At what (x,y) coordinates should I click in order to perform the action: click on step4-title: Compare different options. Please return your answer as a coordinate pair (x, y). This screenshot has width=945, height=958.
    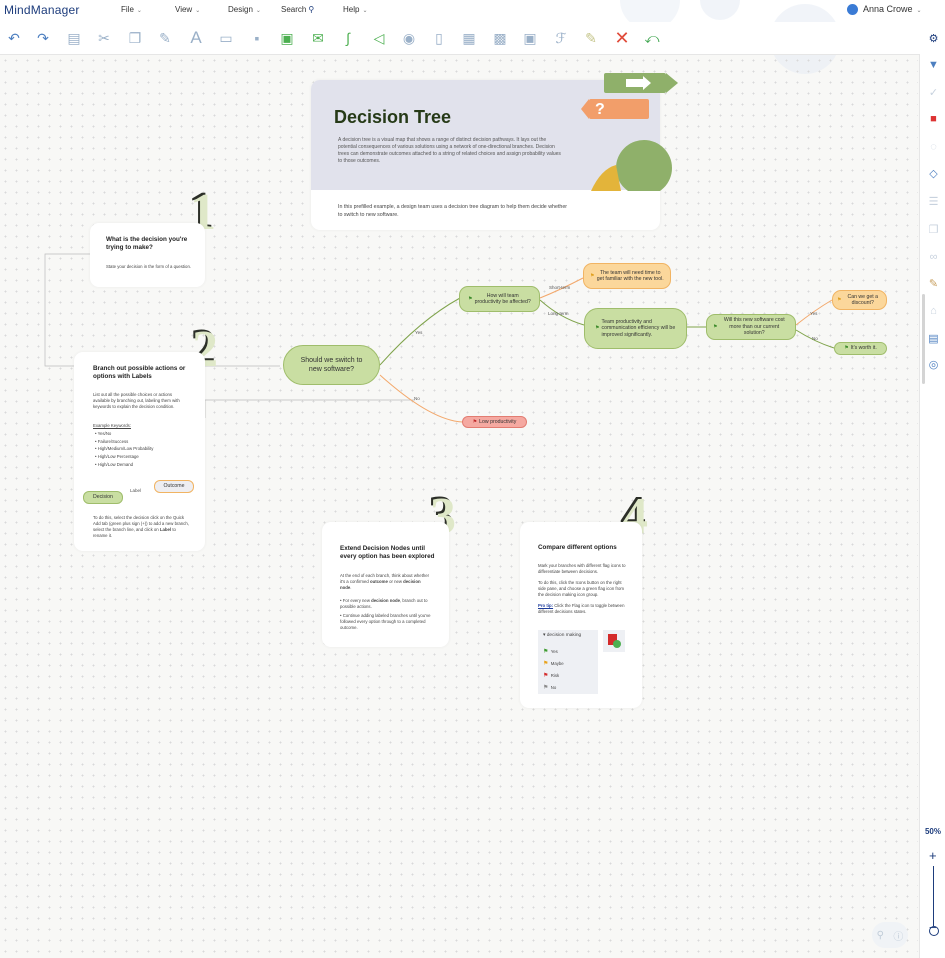
    Looking at the image, I should click on (577, 547).